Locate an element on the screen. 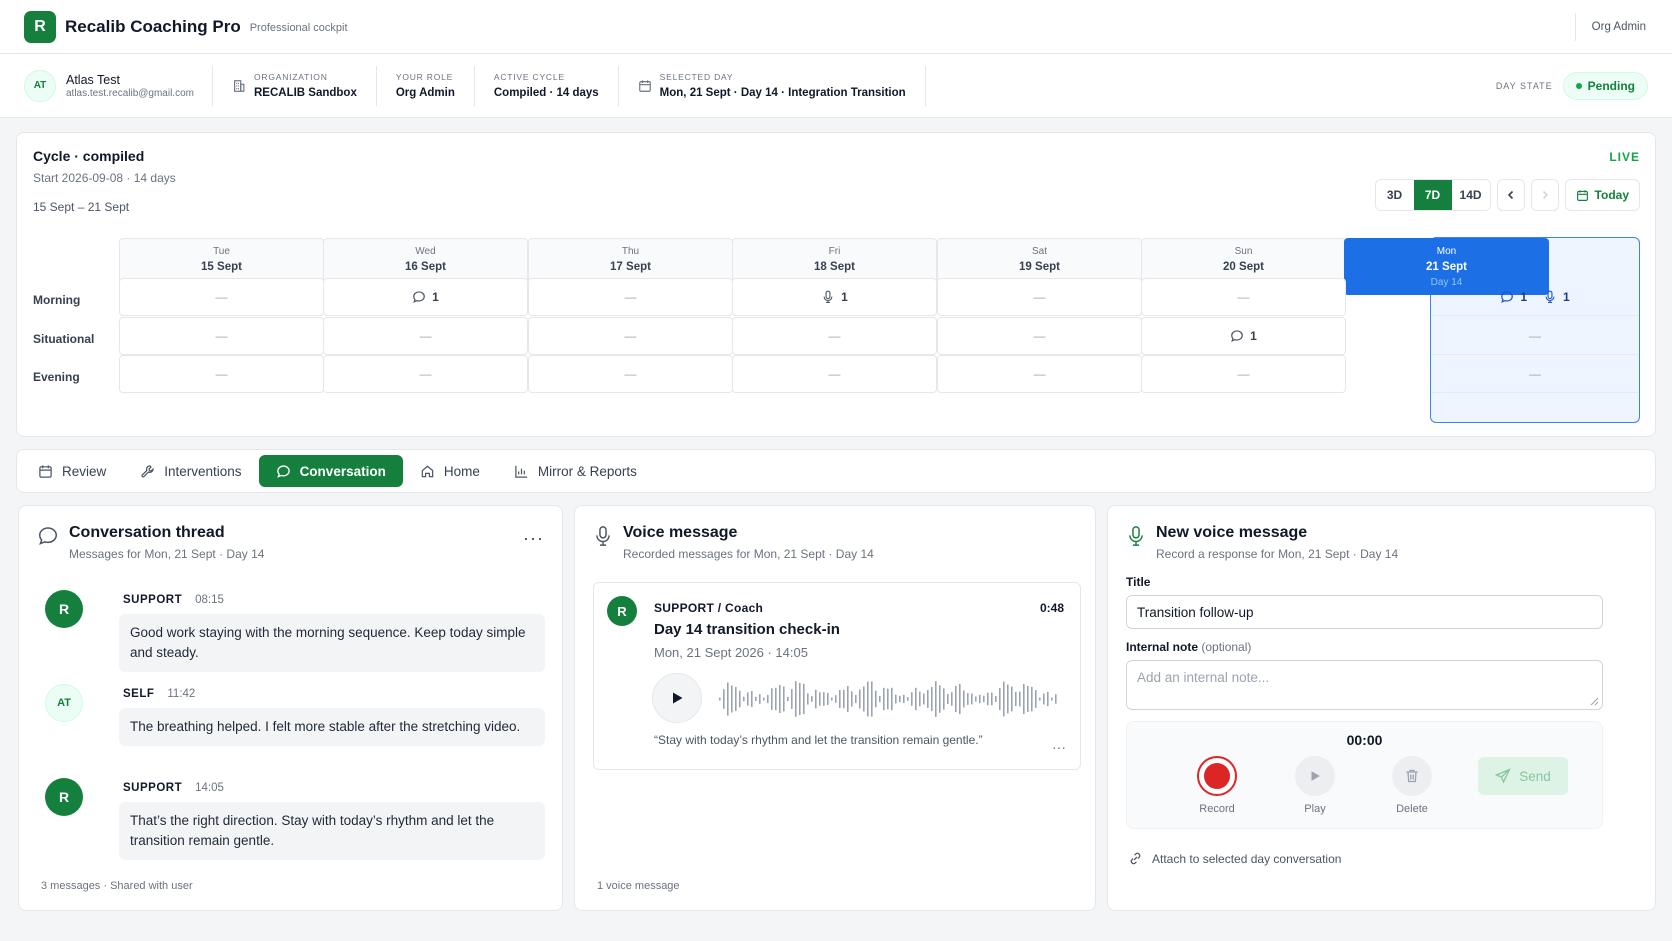 The height and width of the screenshot is (941, 1672). tab-interventions: Interventions is located at coordinates (190, 471).